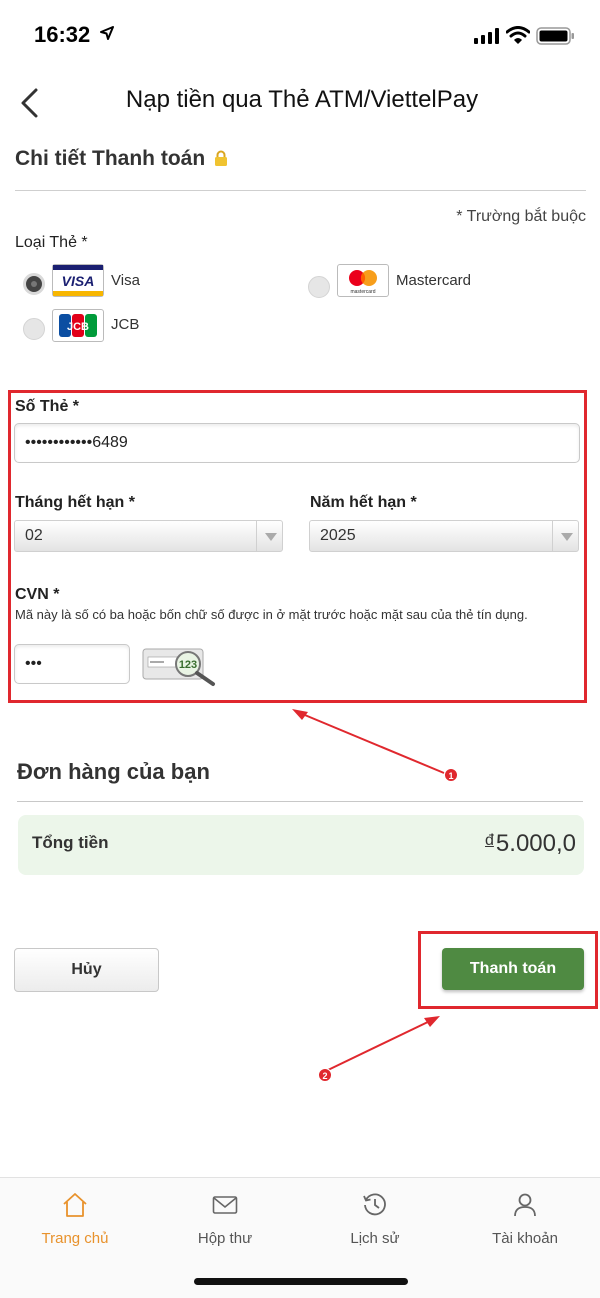  I want to click on expiry-year-select: 2025, so click(444, 536).